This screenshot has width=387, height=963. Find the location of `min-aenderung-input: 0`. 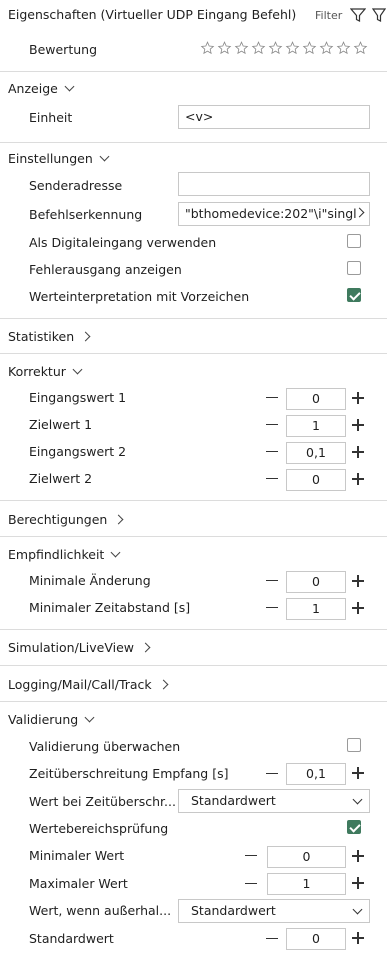

min-aenderung-input: 0 is located at coordinates (316, 582).